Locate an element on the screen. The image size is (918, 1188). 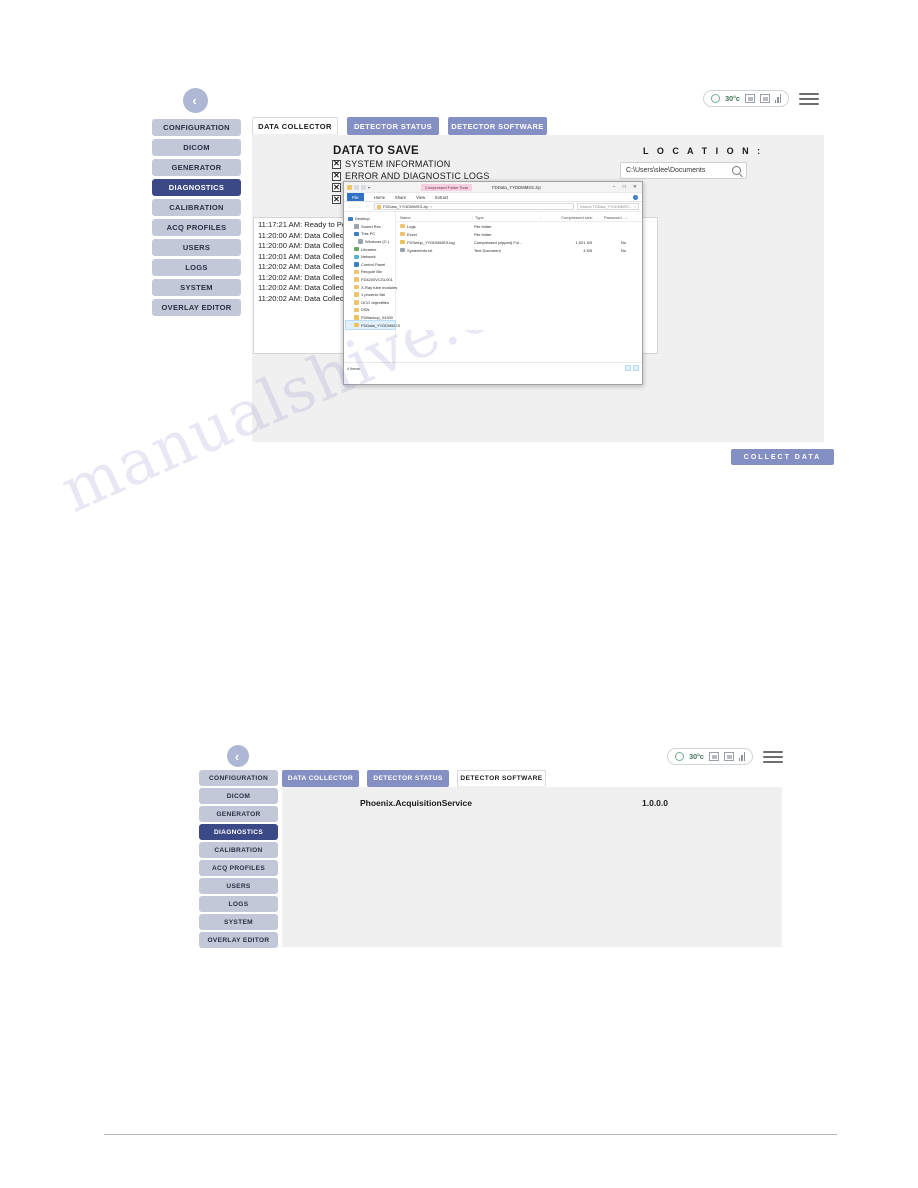
tiles-view-icon is located at coordinates (636, 368).